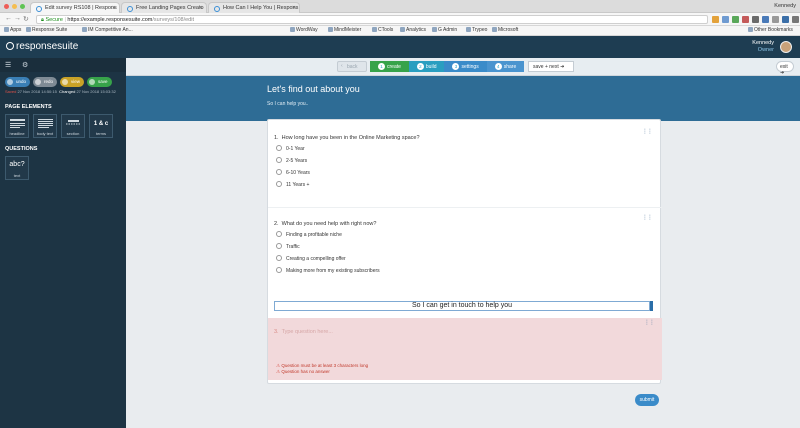  Describe the element at coordinates (291, 160) in the screenshot. I see `answer-option: 2-5 Years` at that location.